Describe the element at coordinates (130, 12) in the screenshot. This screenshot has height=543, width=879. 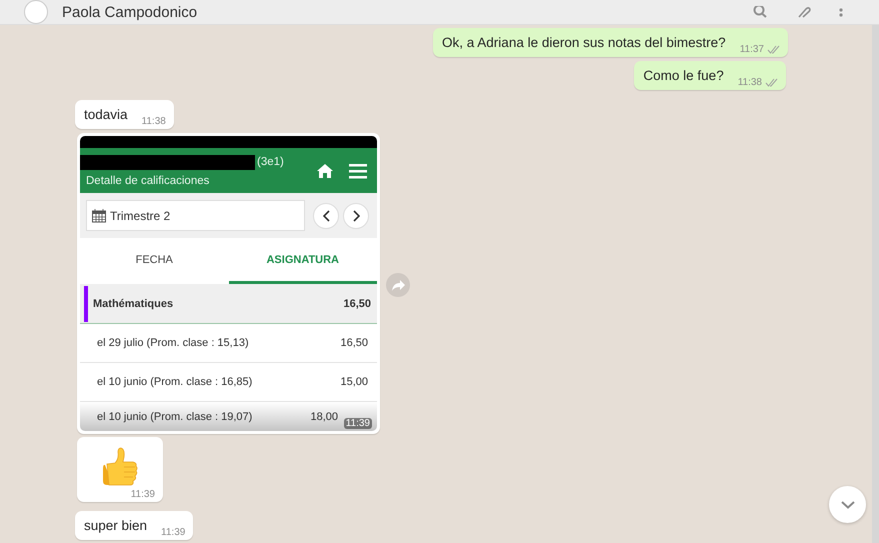
I see `contact-name: Paola Campodonico` at that location.